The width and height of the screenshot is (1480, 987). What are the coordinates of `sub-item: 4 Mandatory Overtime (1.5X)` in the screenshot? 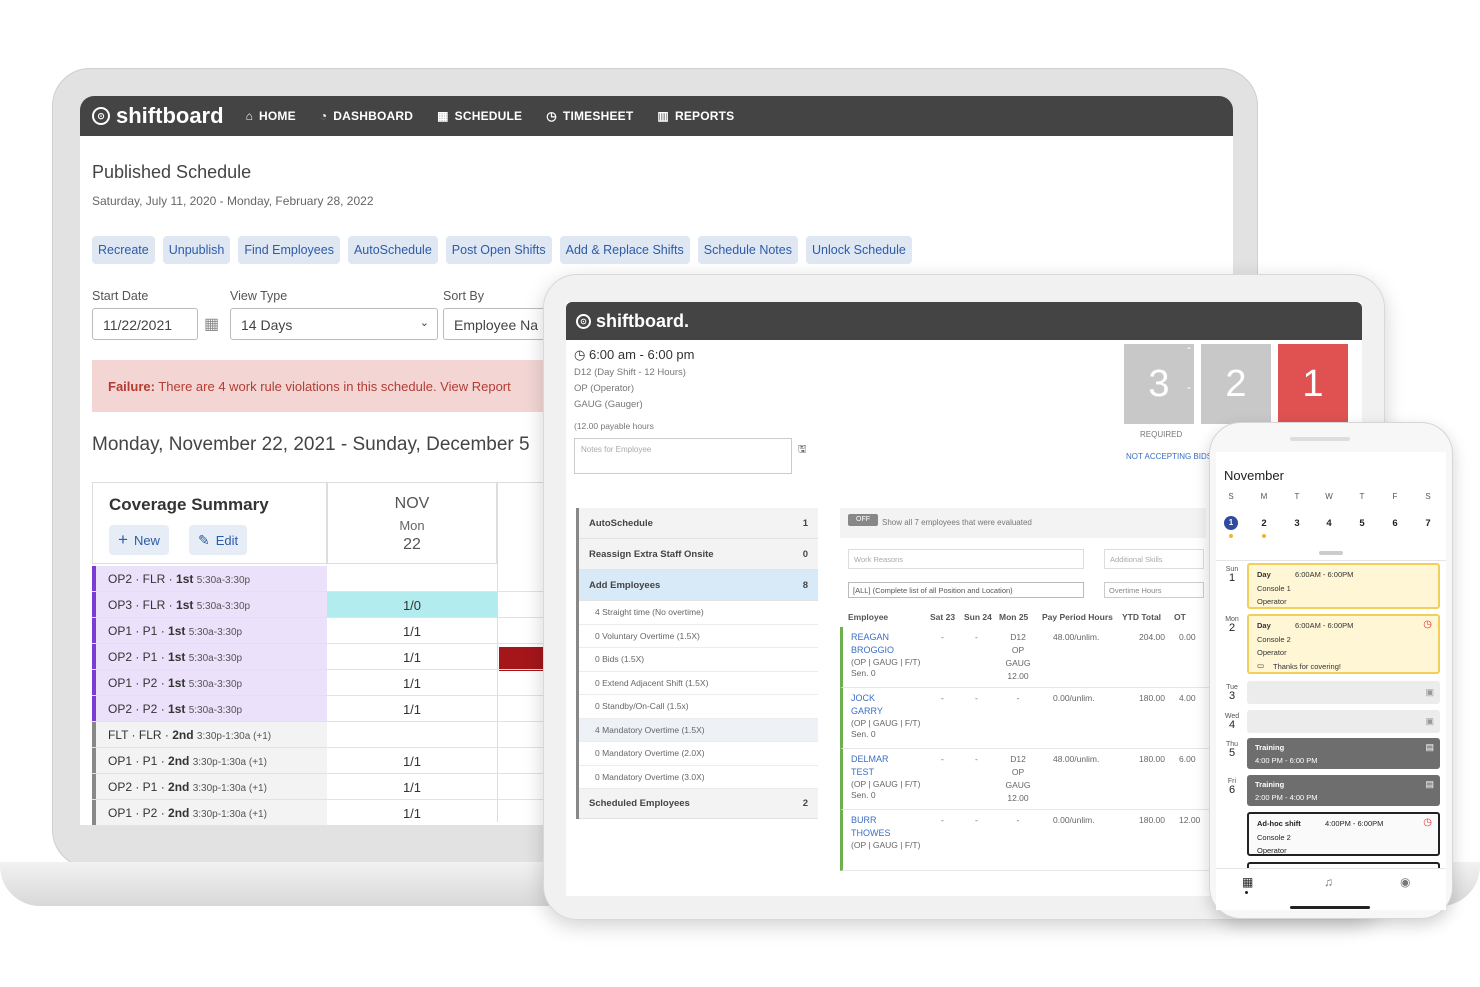 It's located at (698, 730).